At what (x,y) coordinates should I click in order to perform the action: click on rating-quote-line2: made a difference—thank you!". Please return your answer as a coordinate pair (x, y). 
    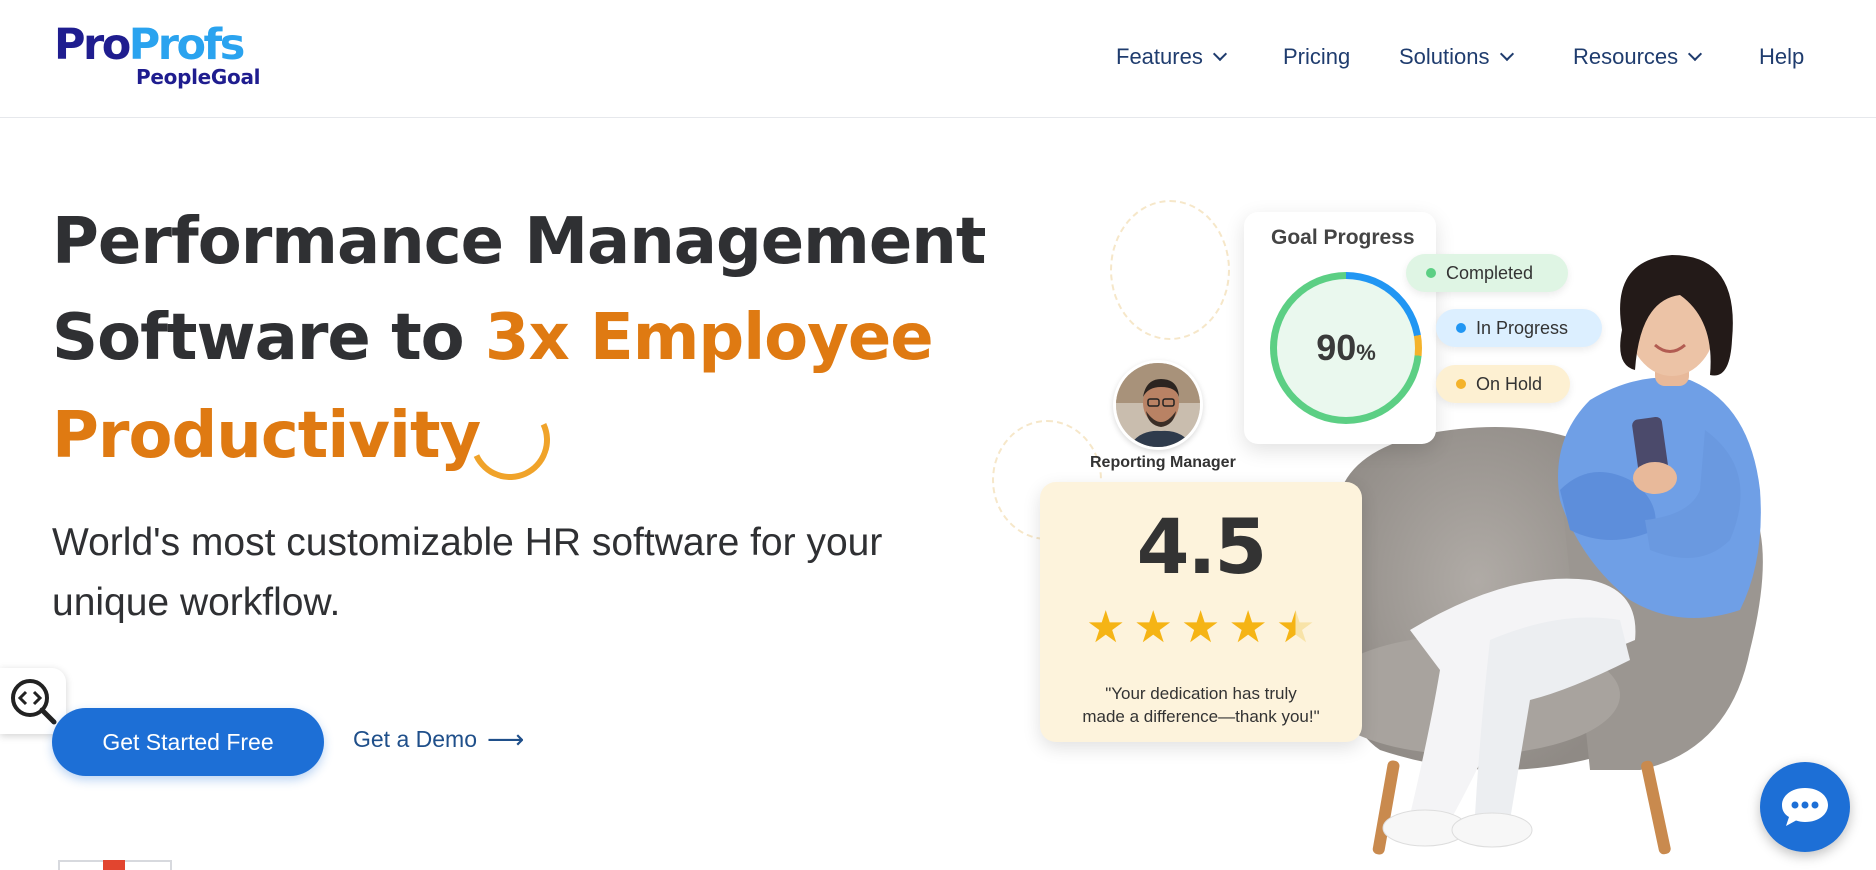
    Looking at the image, I should click on (1201, 716).